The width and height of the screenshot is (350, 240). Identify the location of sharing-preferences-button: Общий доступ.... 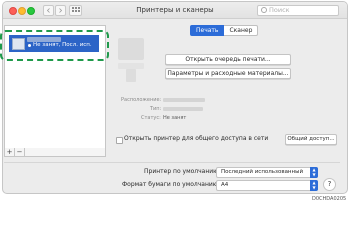
(311, 139).